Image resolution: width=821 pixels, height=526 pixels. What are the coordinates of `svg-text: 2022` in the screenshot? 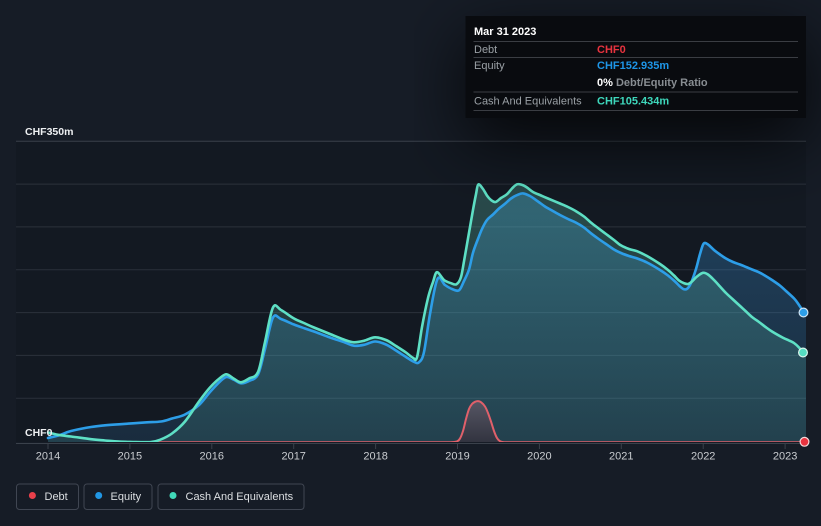 It's located at (703, 457).